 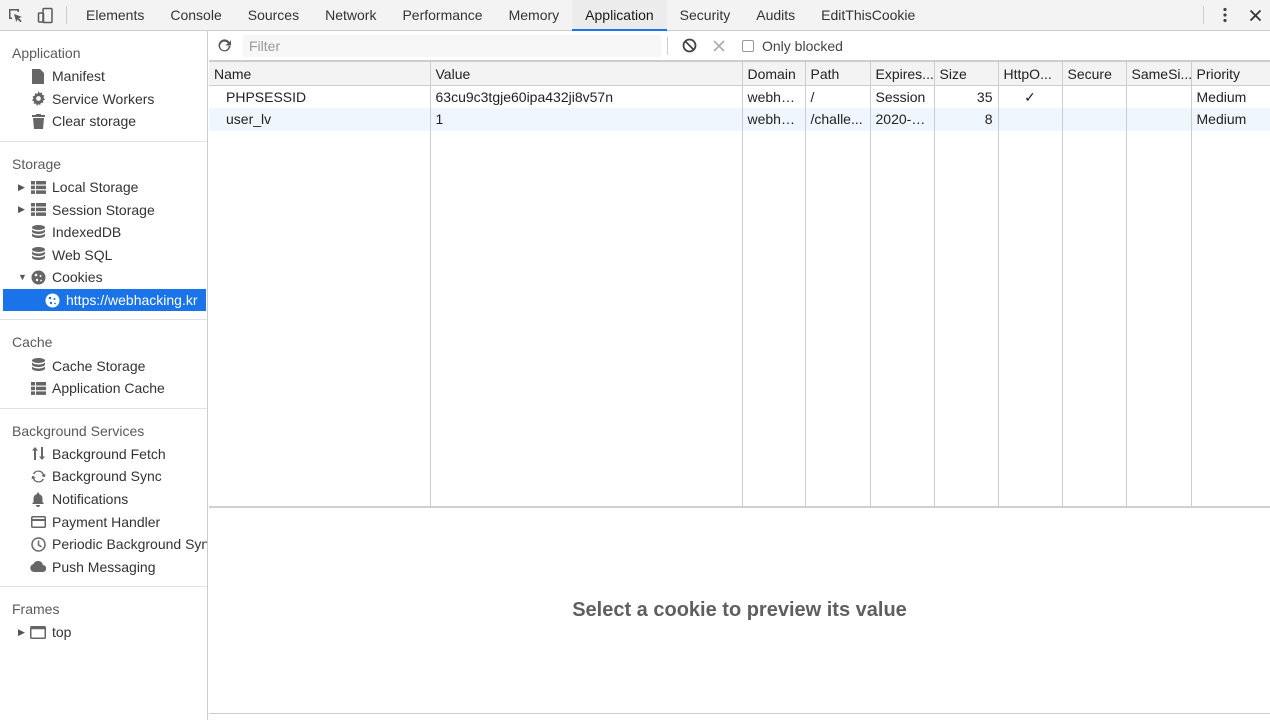 What do you see at coordinates (966, 73) in the screenshot?
I see `column-header-size: Size` at bounding box center [966, 73].